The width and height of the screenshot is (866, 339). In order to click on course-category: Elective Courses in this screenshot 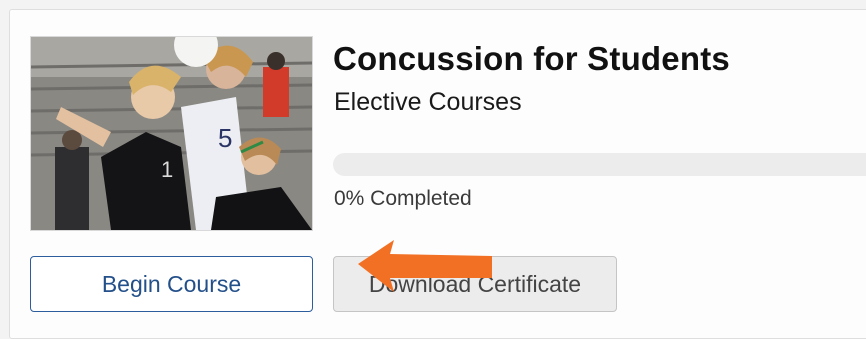, I will do `click(428, 102)`.